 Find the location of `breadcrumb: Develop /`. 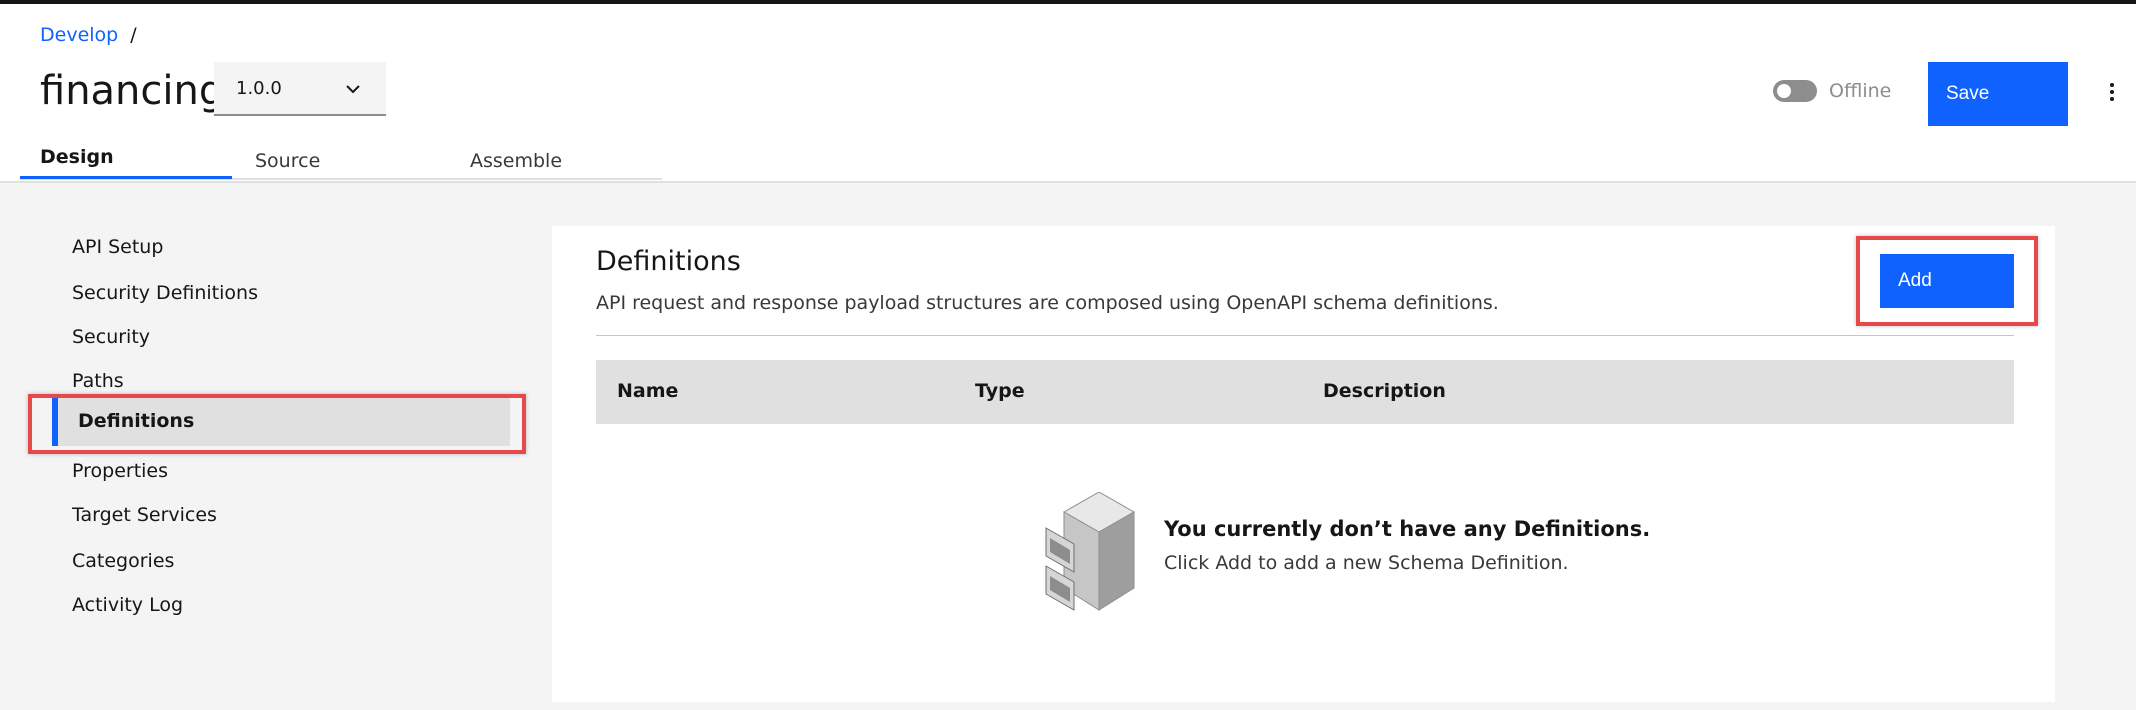

breadcrumb: Develop / is located at coordinates (88, 35).